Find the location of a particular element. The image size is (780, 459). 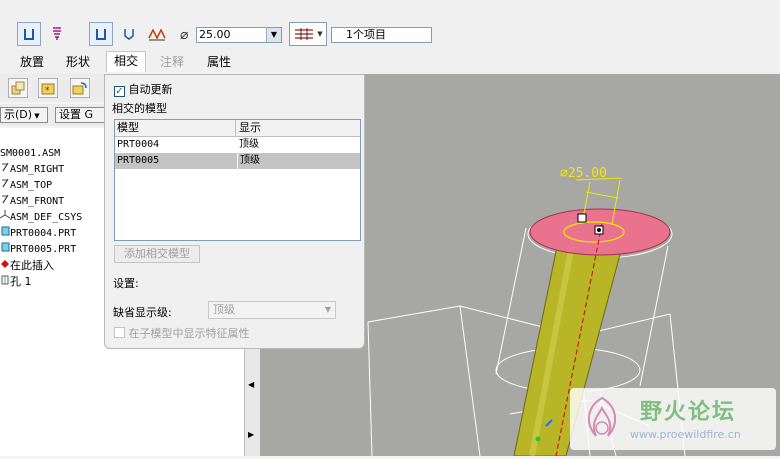

diameter-input: 25.00 ▼ is located at coordinates (239, 35).